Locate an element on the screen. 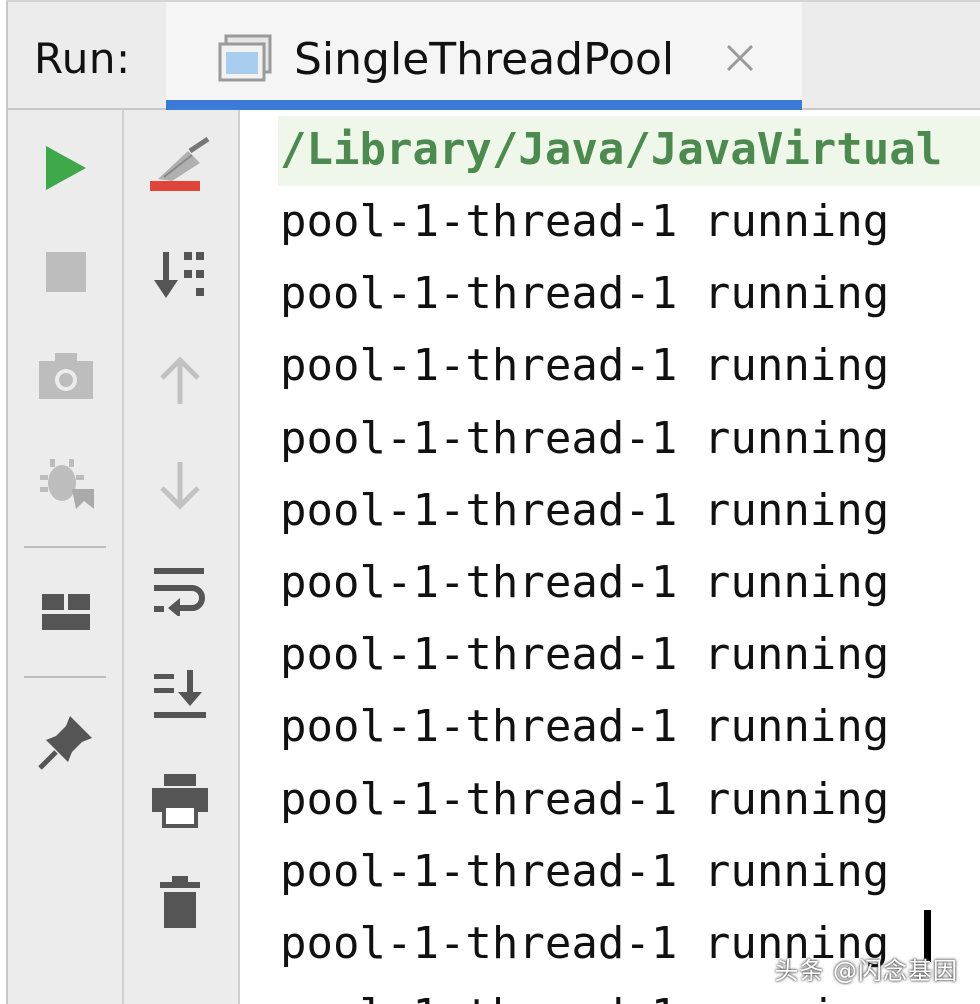 This screenshot has height=1004, width=980. command-line: /Library/Java/JavaVirtual is located at coordinates (629, 151).